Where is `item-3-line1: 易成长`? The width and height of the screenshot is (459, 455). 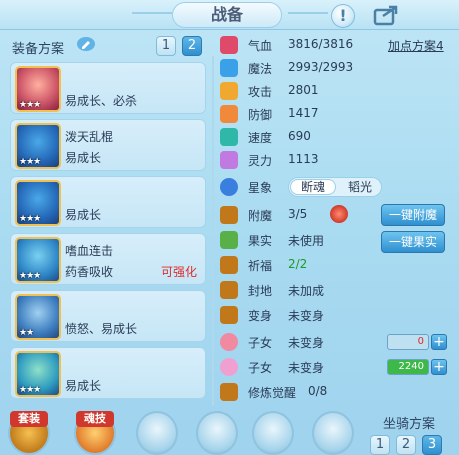 item-3-line1: 易成长 is located at coordinates (83, 215).